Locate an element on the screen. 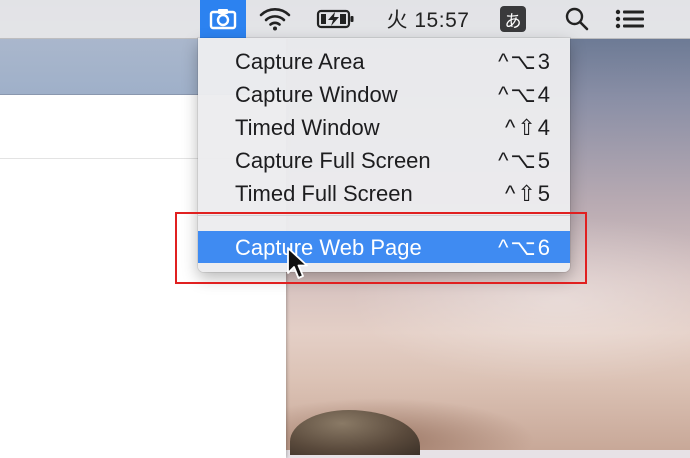 The height and width of the screenshot is (458, 690). list-icon is located at coordinates (629, 19).